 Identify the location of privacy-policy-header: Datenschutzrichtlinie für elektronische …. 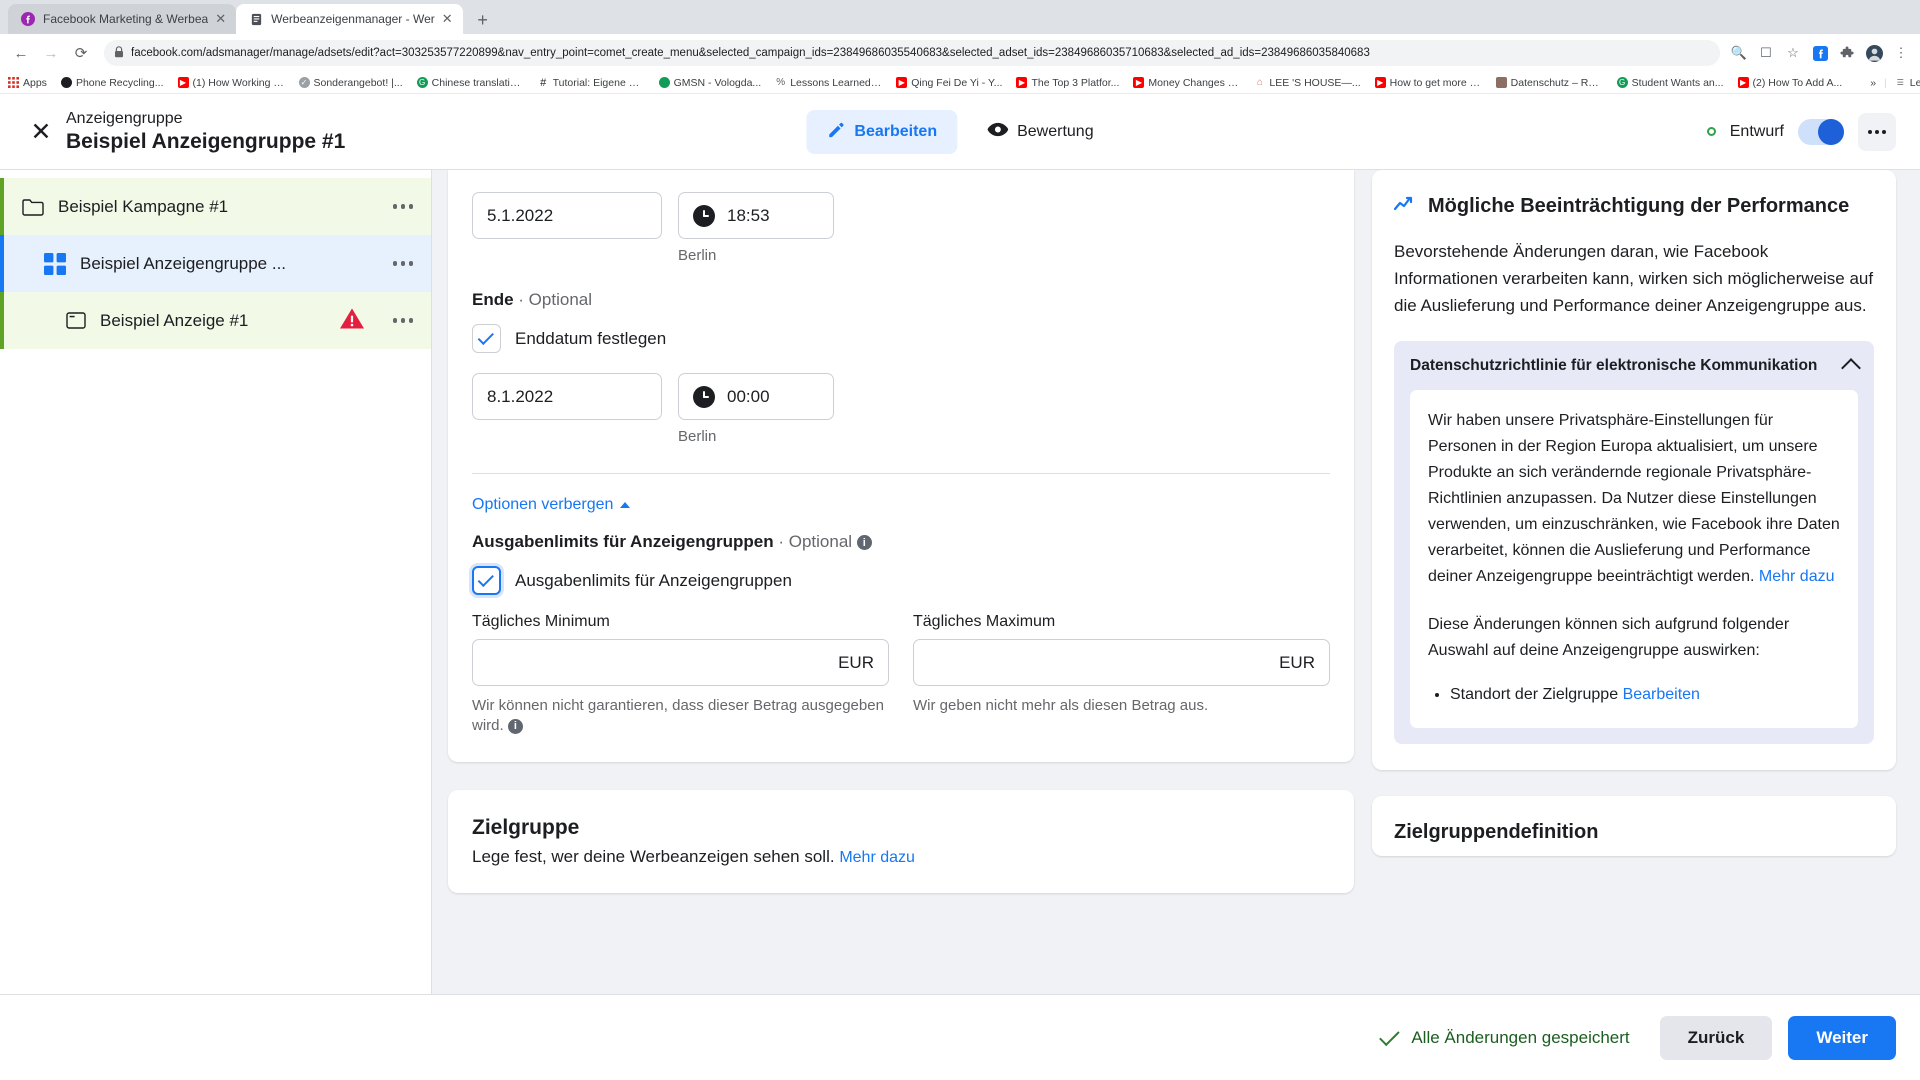
(1635, 366).